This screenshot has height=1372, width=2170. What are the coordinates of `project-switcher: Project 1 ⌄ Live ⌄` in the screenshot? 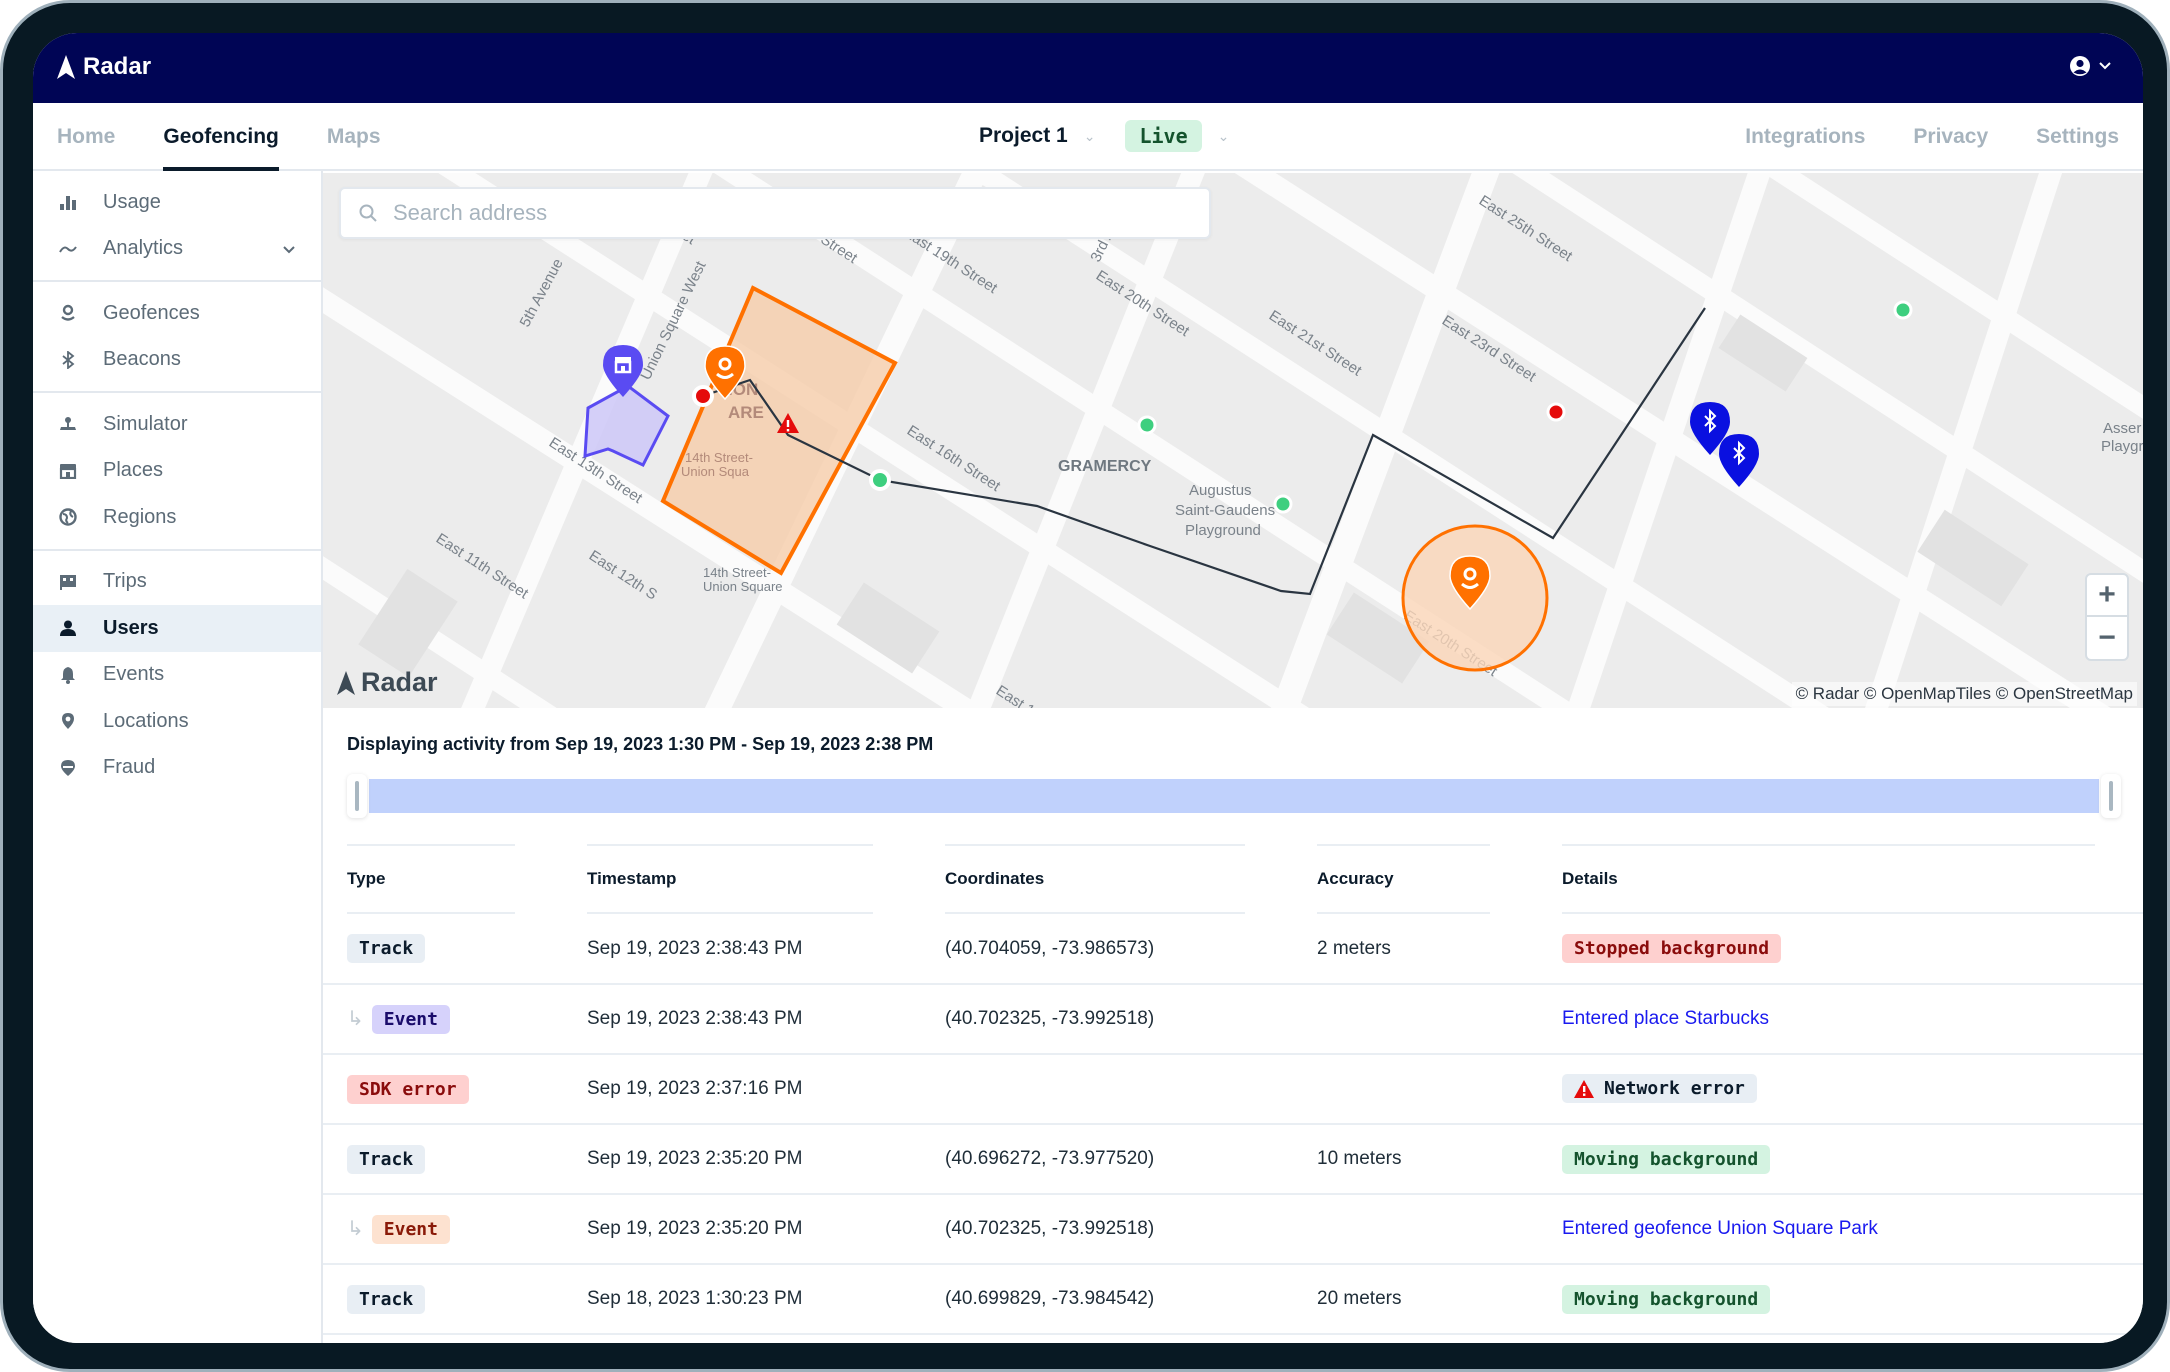 It's located at (1114, 136).